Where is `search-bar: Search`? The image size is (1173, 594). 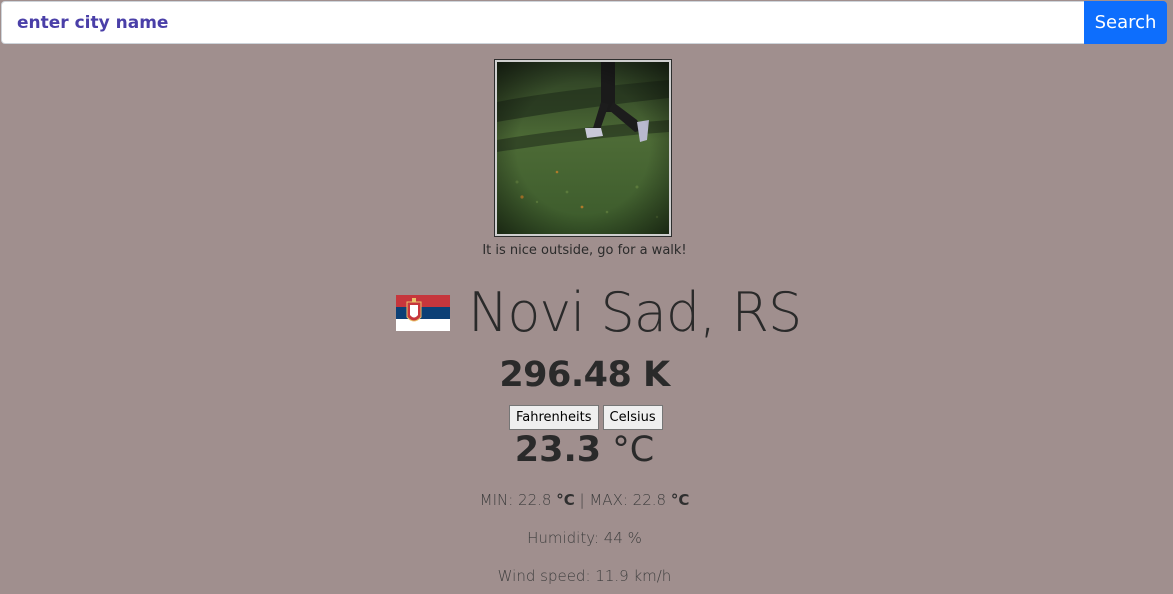
search-bar: Search is located at coordinates (584, 22).